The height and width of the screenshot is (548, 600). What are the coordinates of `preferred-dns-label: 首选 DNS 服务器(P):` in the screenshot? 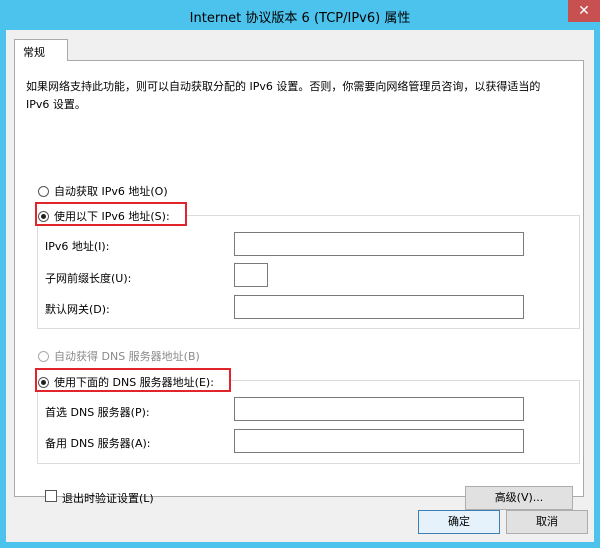 It's located at (97, 412).